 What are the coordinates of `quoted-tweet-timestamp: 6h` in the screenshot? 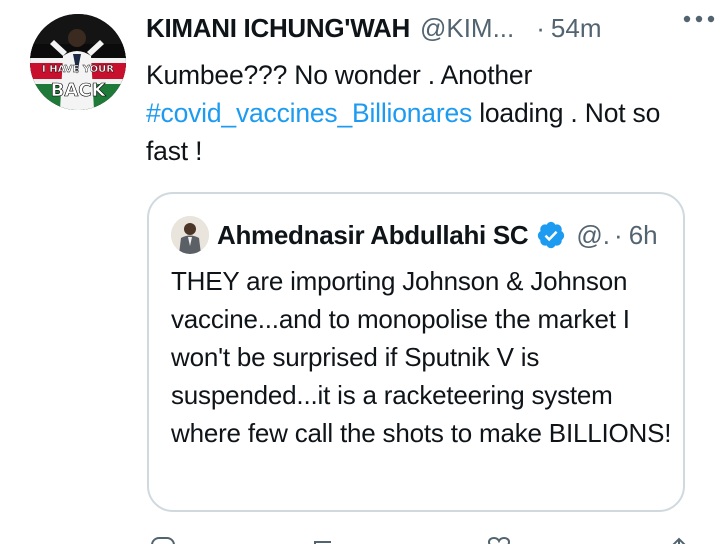 It's located at (643, 235).